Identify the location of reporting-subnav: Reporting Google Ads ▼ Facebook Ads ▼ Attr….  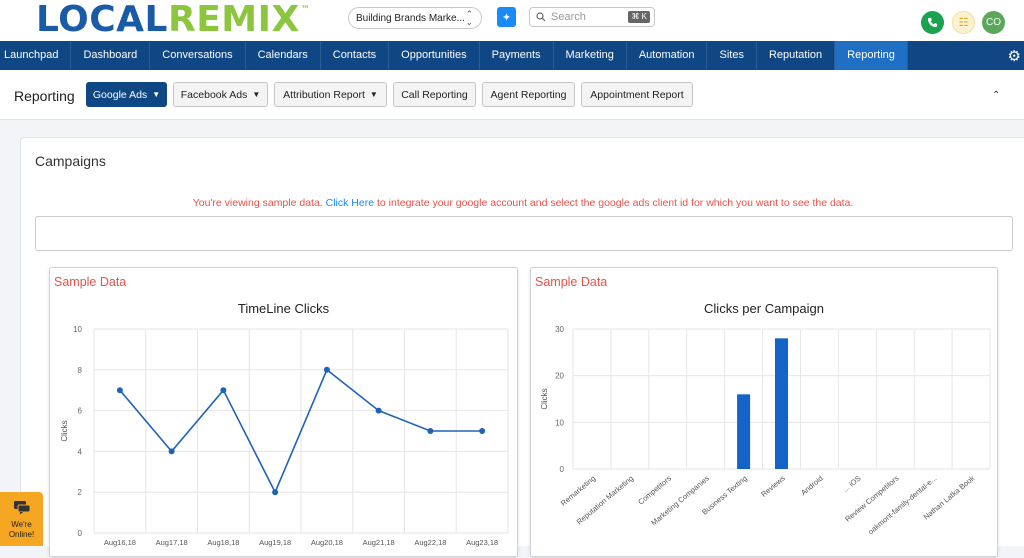
(512, 95).